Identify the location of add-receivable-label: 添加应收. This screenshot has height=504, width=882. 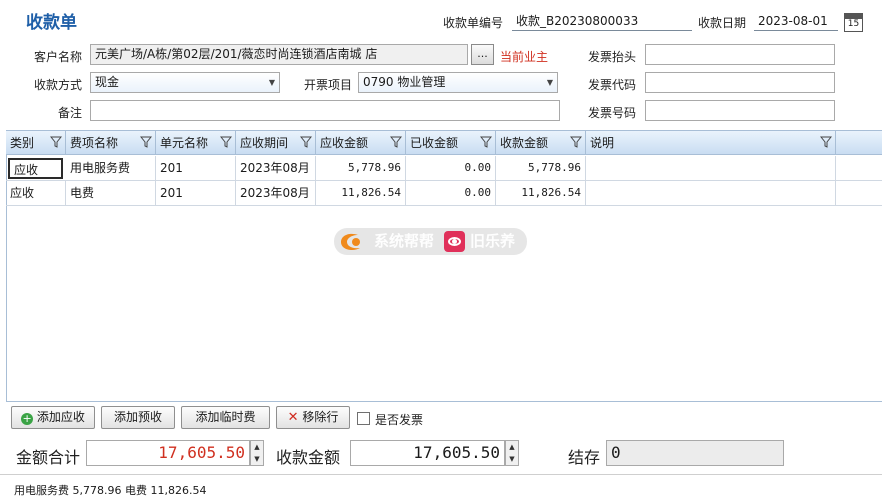
(60, 417).